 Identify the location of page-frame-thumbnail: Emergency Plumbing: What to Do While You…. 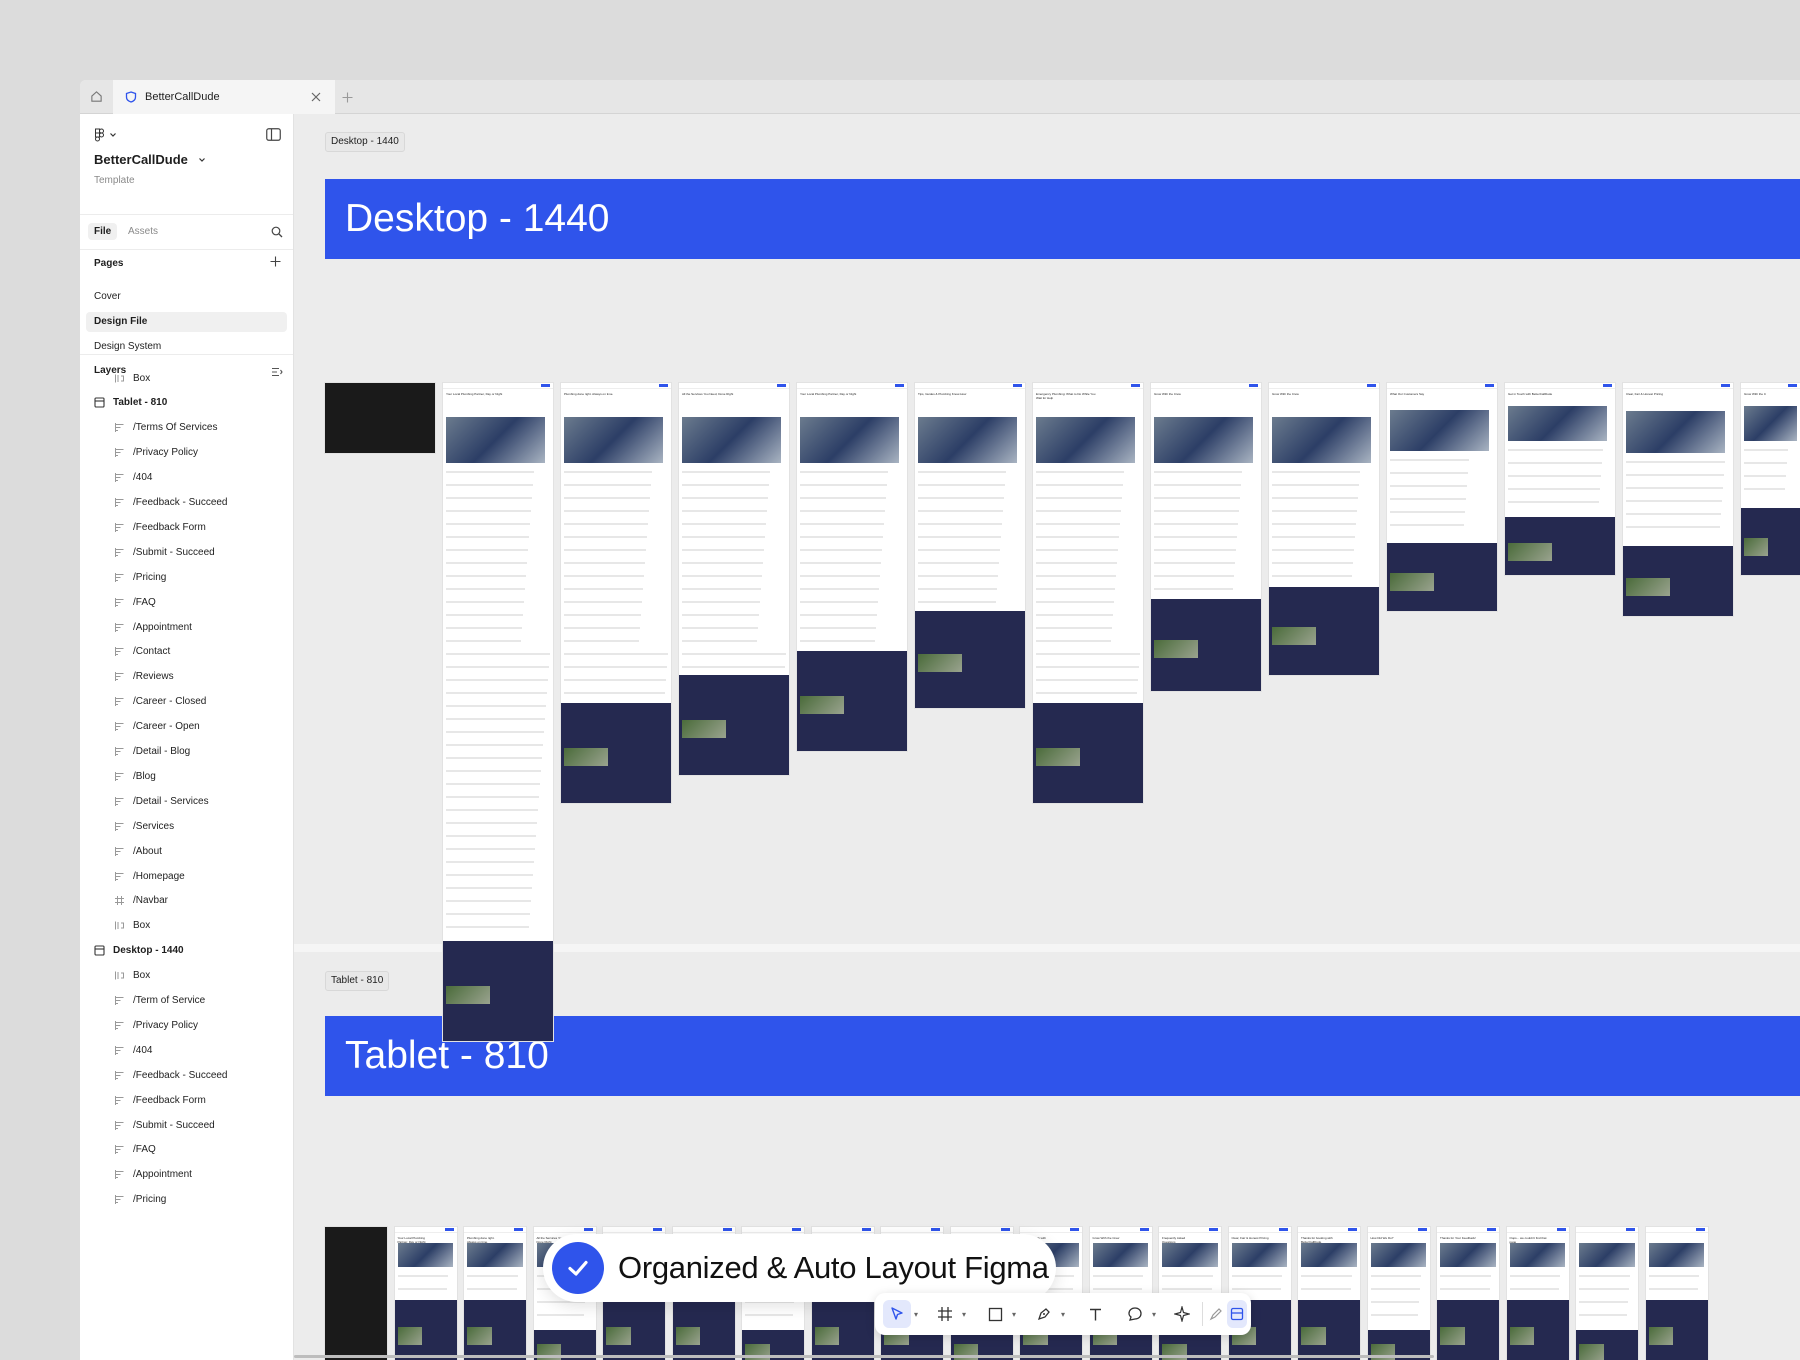
(1088, 593).